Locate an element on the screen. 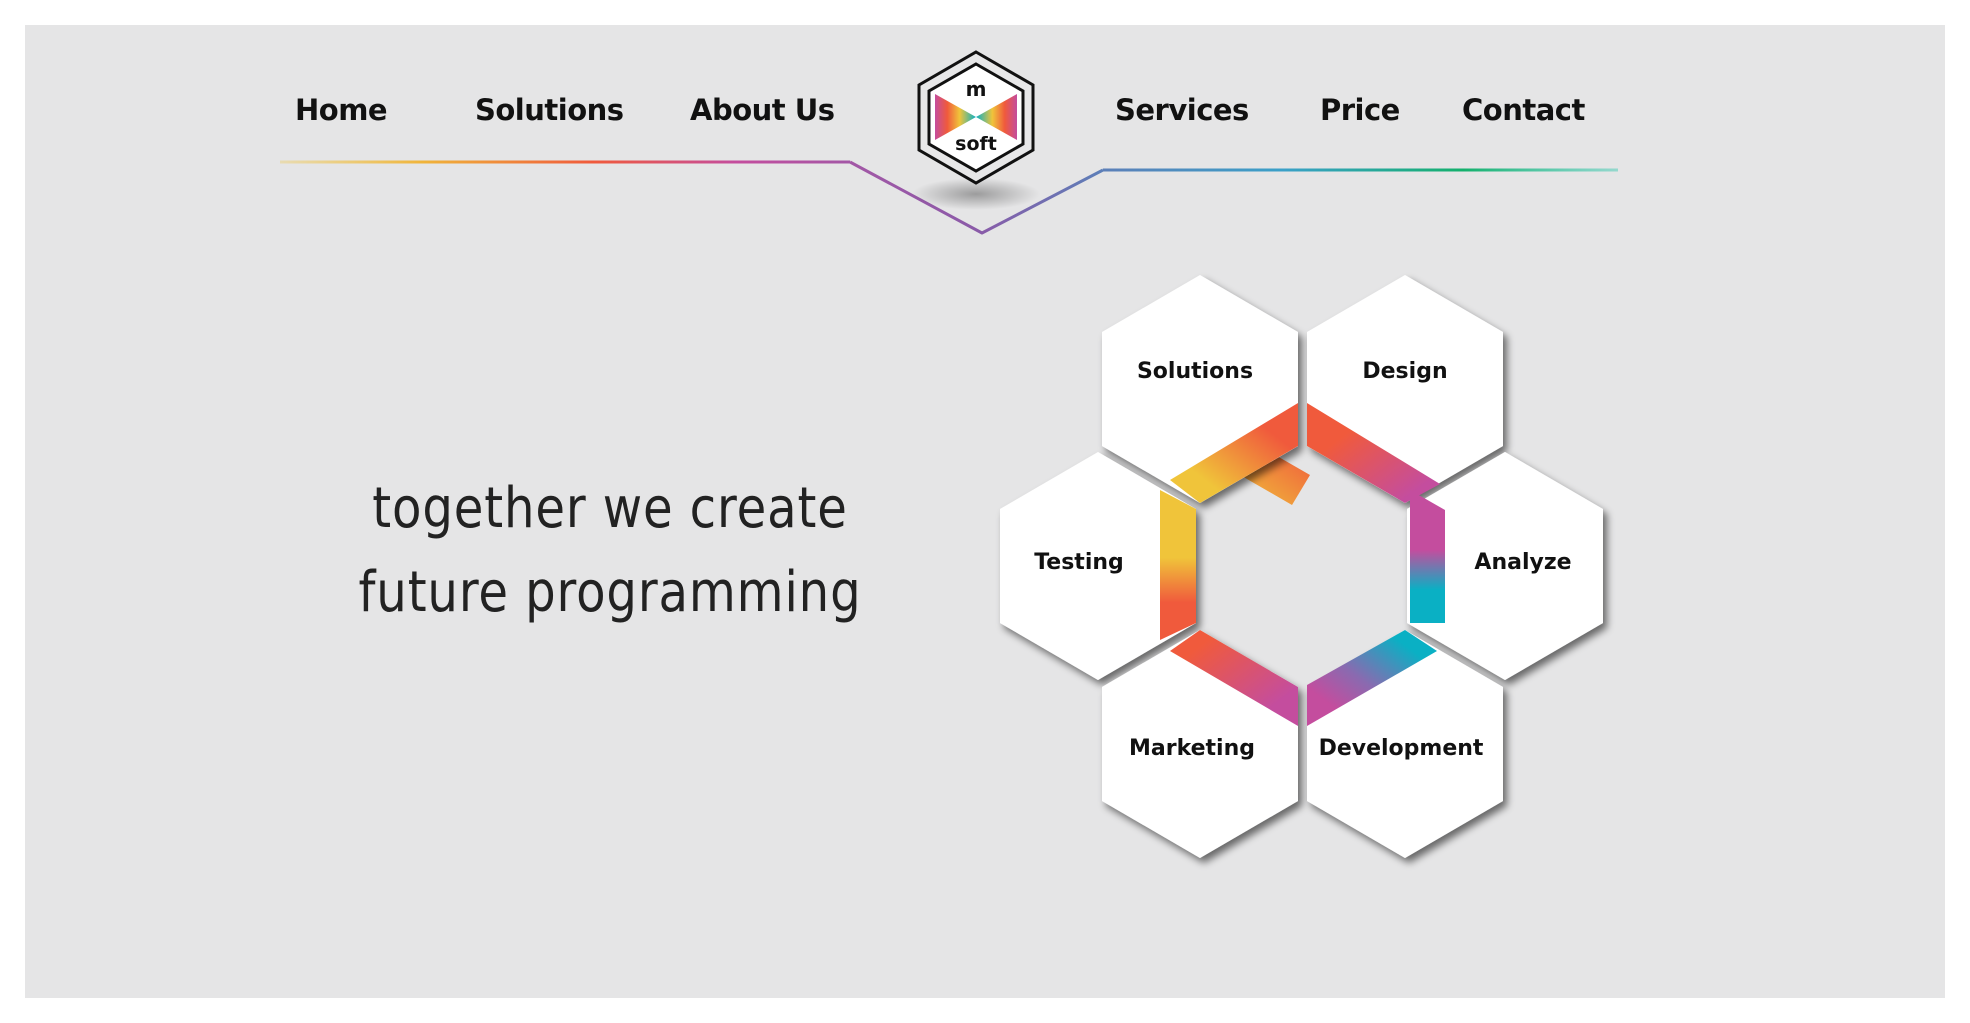  nav-price: Price is located at coordinates (1360, 110).